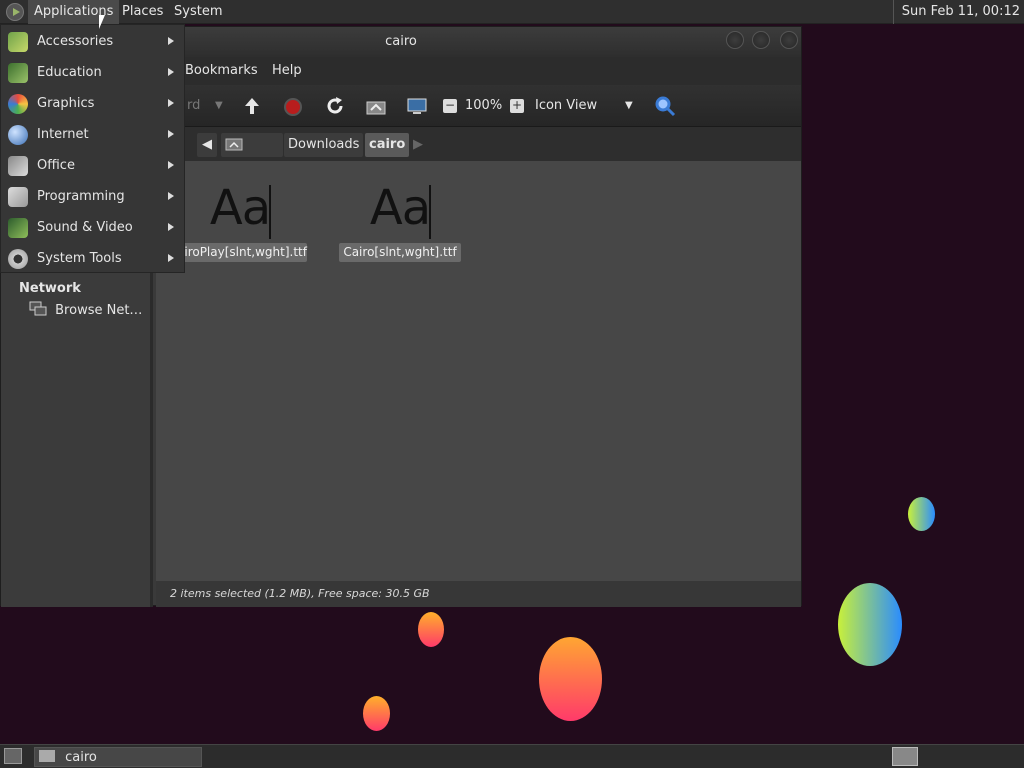 The width and height of the screenshot is (1024, 768). I want to click on taskbar-task-cairo: cairo, so click(118, 757).